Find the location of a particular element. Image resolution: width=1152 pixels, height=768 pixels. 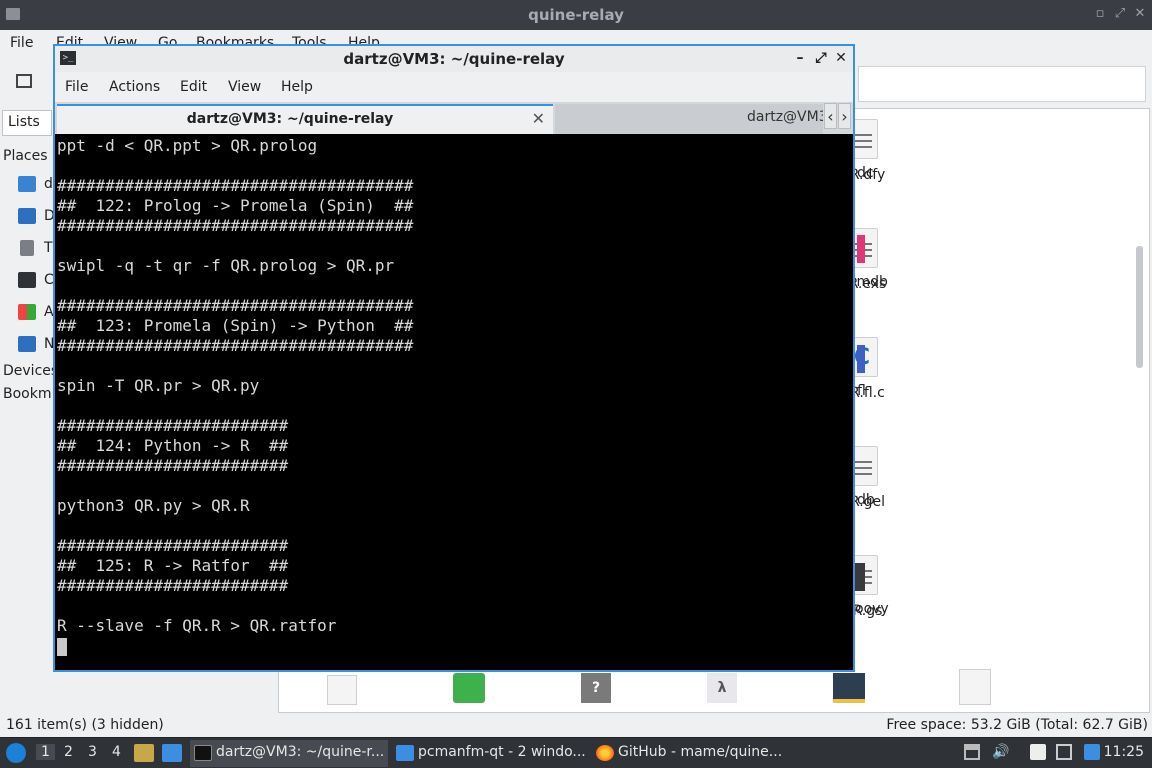

workspace-4: 4 is located at coordinates (116, 752).